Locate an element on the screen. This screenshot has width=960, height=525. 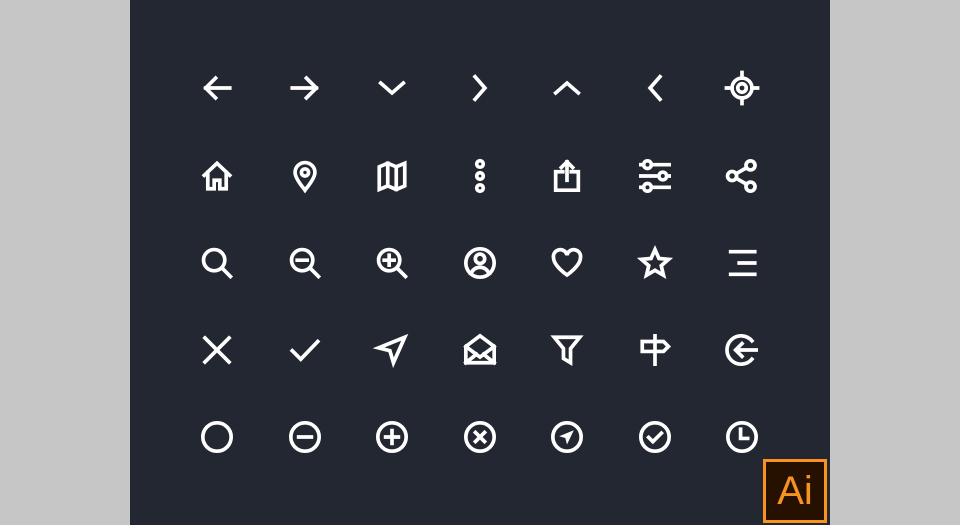
signpost-icon-glyph is located at coordinates (656, 350).